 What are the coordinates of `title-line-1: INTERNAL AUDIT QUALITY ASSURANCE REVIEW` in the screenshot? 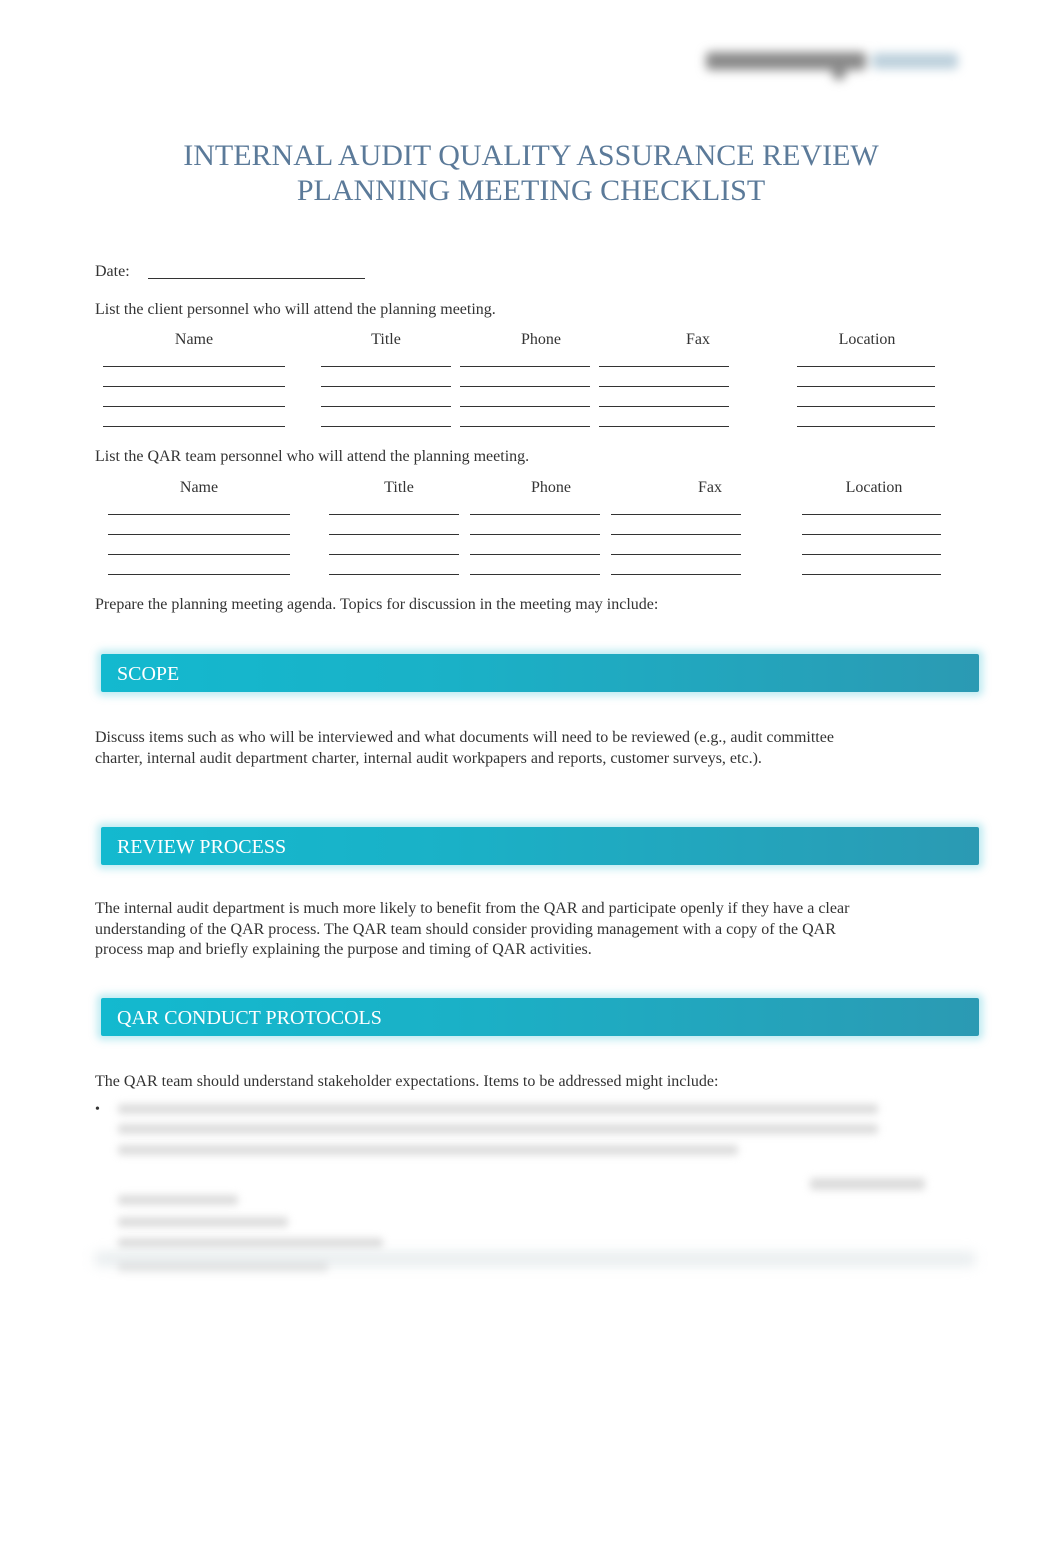 It's located at (531, 155).